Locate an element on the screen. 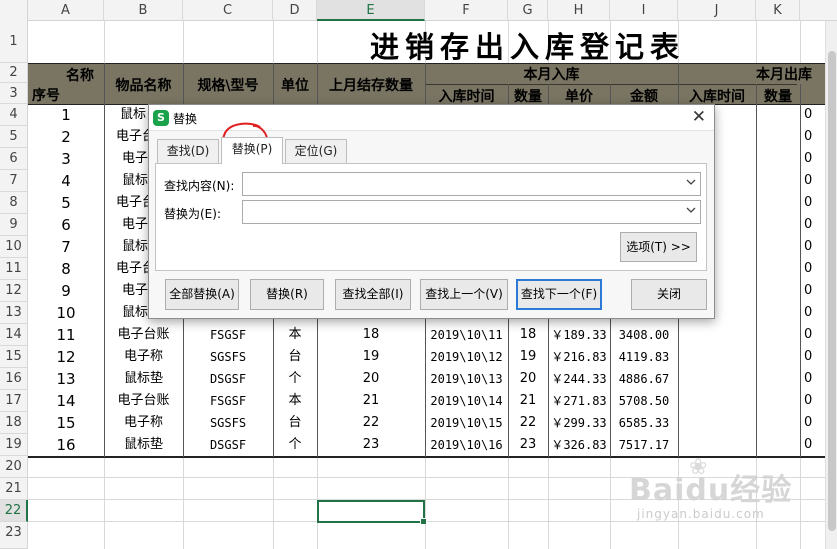 Image resolution: width=837 pixels, height=549 pixels. row-header-13: 13 is located at coordinates (14, 313).